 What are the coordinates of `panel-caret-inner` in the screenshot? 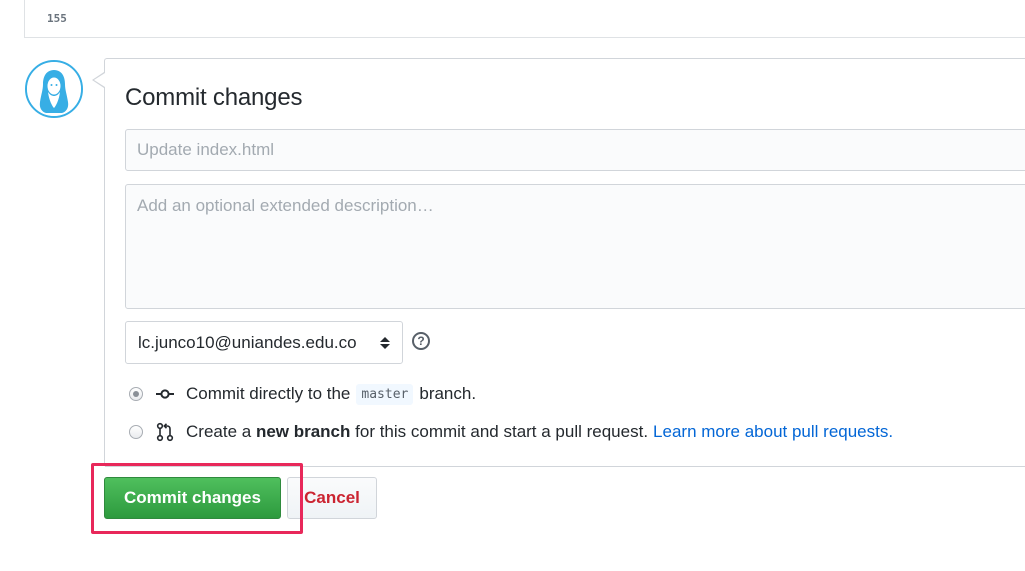 It's located at (99, 80).